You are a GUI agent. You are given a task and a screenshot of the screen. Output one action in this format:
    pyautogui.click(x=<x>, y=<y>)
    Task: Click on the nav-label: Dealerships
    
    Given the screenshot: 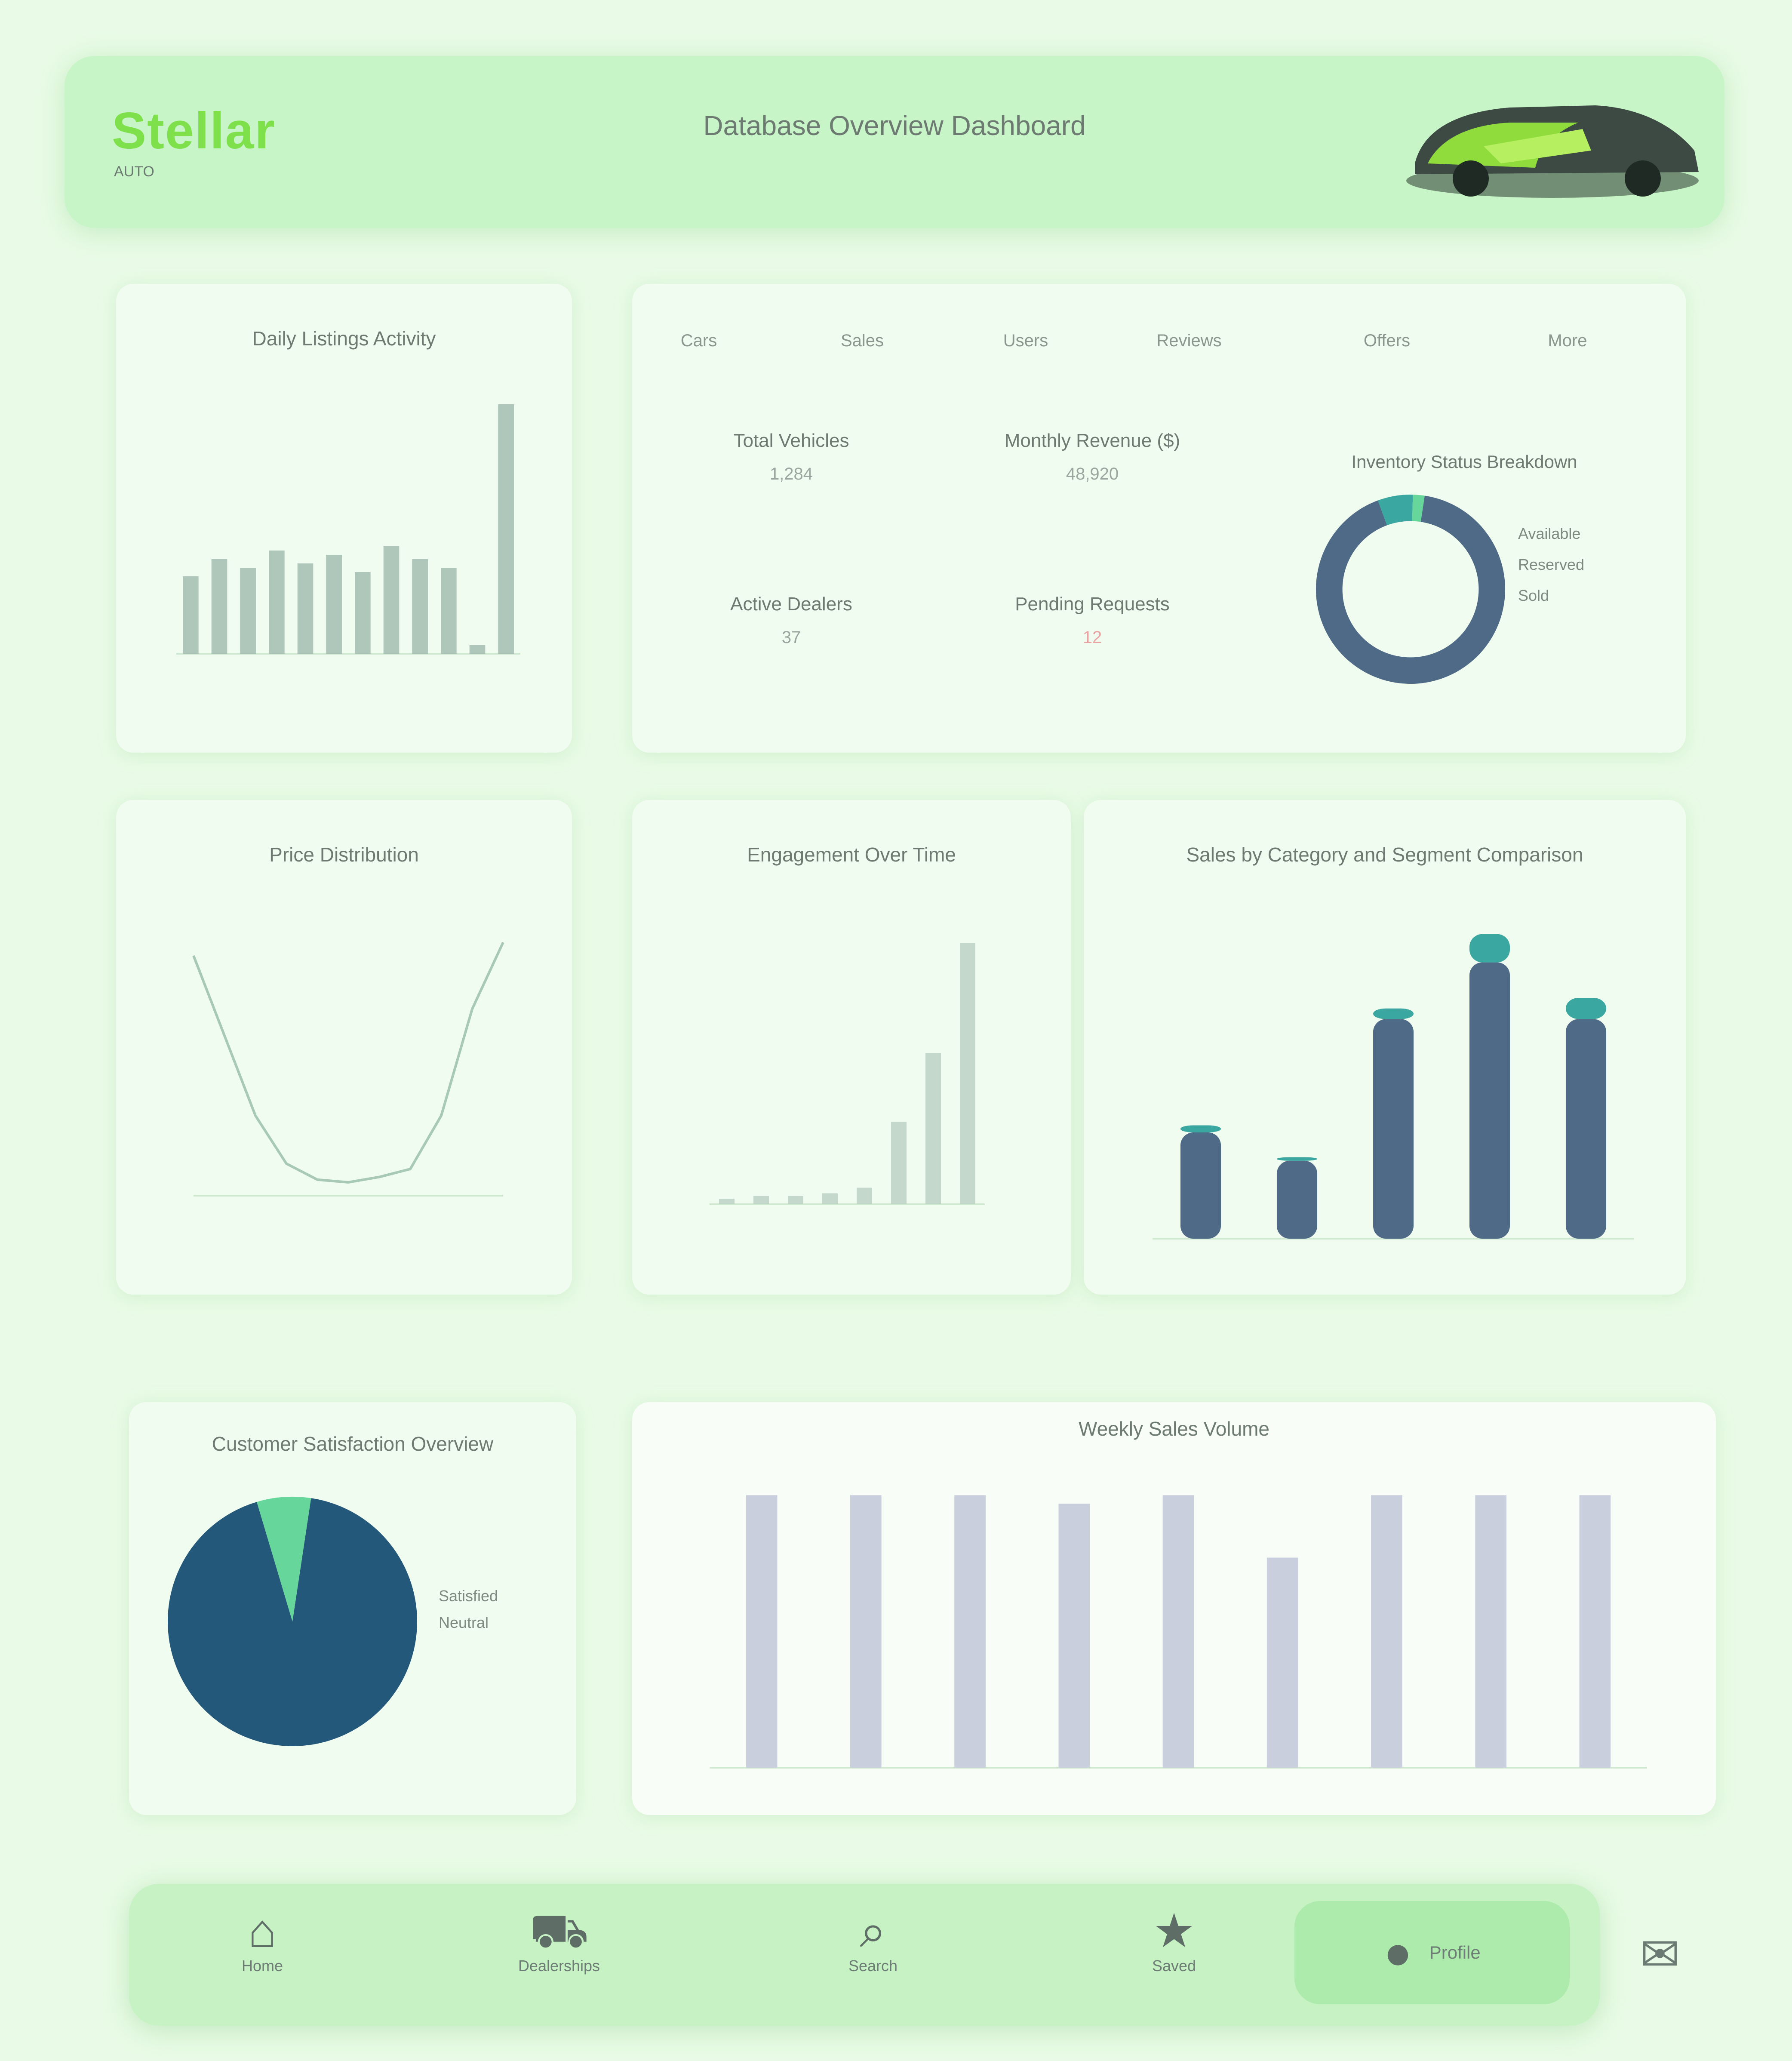 What is the action you would take?
    pyautogui.click(x=559, y=1966)
    